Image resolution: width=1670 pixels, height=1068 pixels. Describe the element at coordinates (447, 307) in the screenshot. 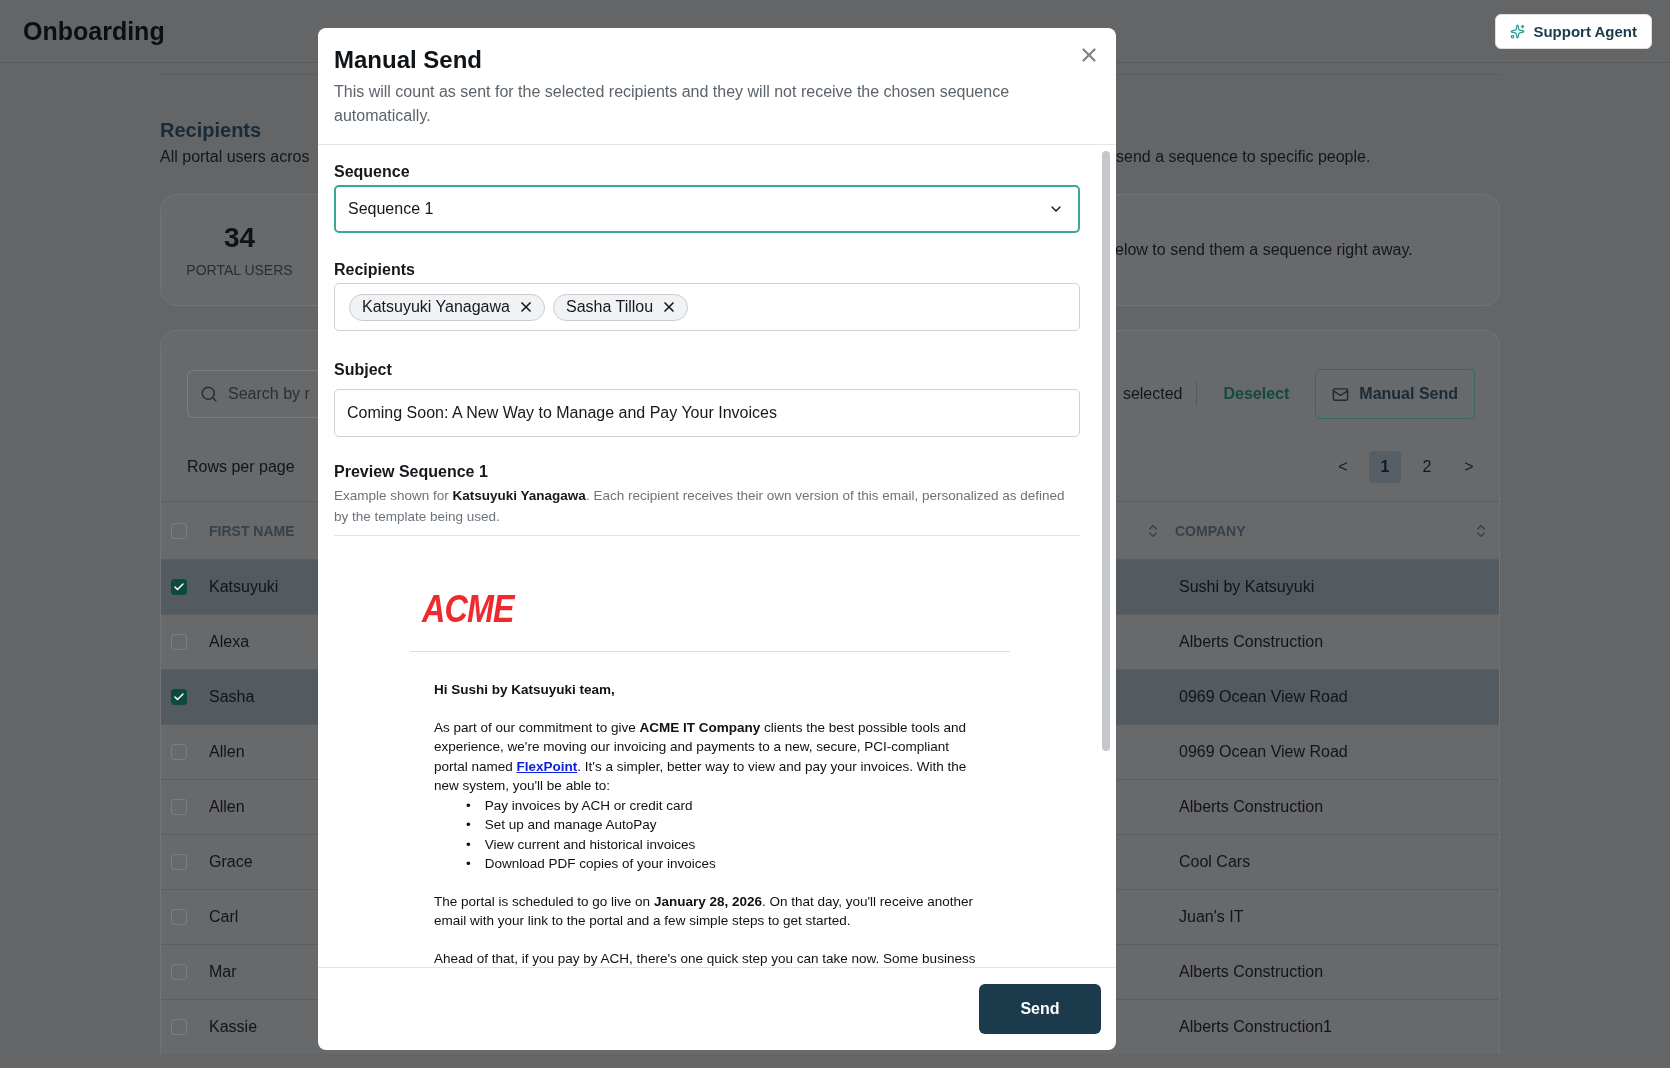

I see `recipient-chip: Katsuyuki Yanagawa` at that location.